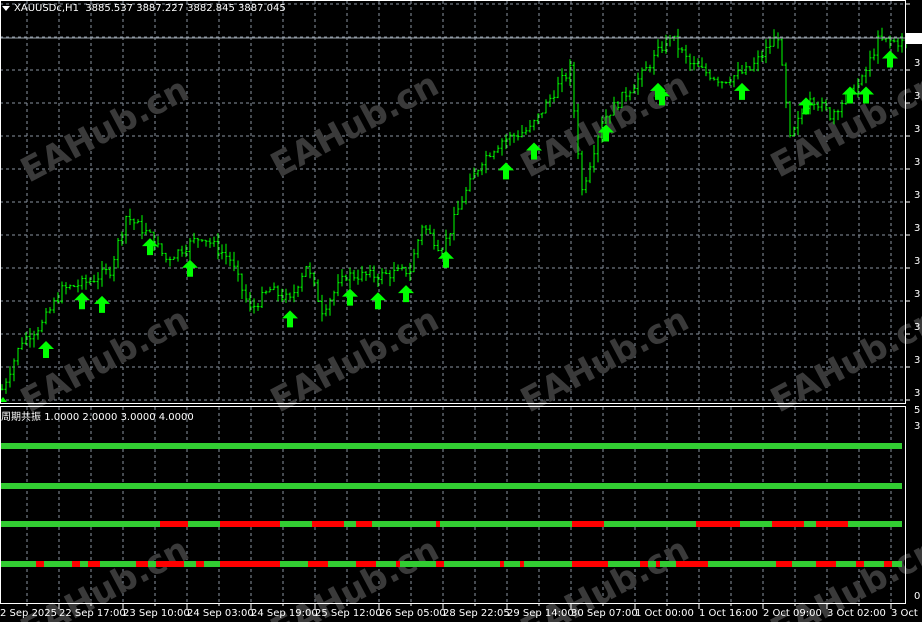 Image resolution: width=922 pixels, height=622 pixels. Describe the element at coordinates (728, 613) in the screenshot. I see `time-label: 1 Oct 16:00` at that location.